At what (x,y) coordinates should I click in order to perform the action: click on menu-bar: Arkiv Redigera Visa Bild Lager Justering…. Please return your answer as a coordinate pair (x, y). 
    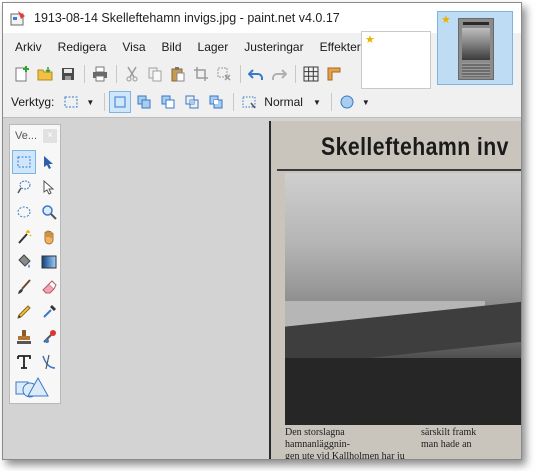
    Looking at the image, I should click on (186, 47).